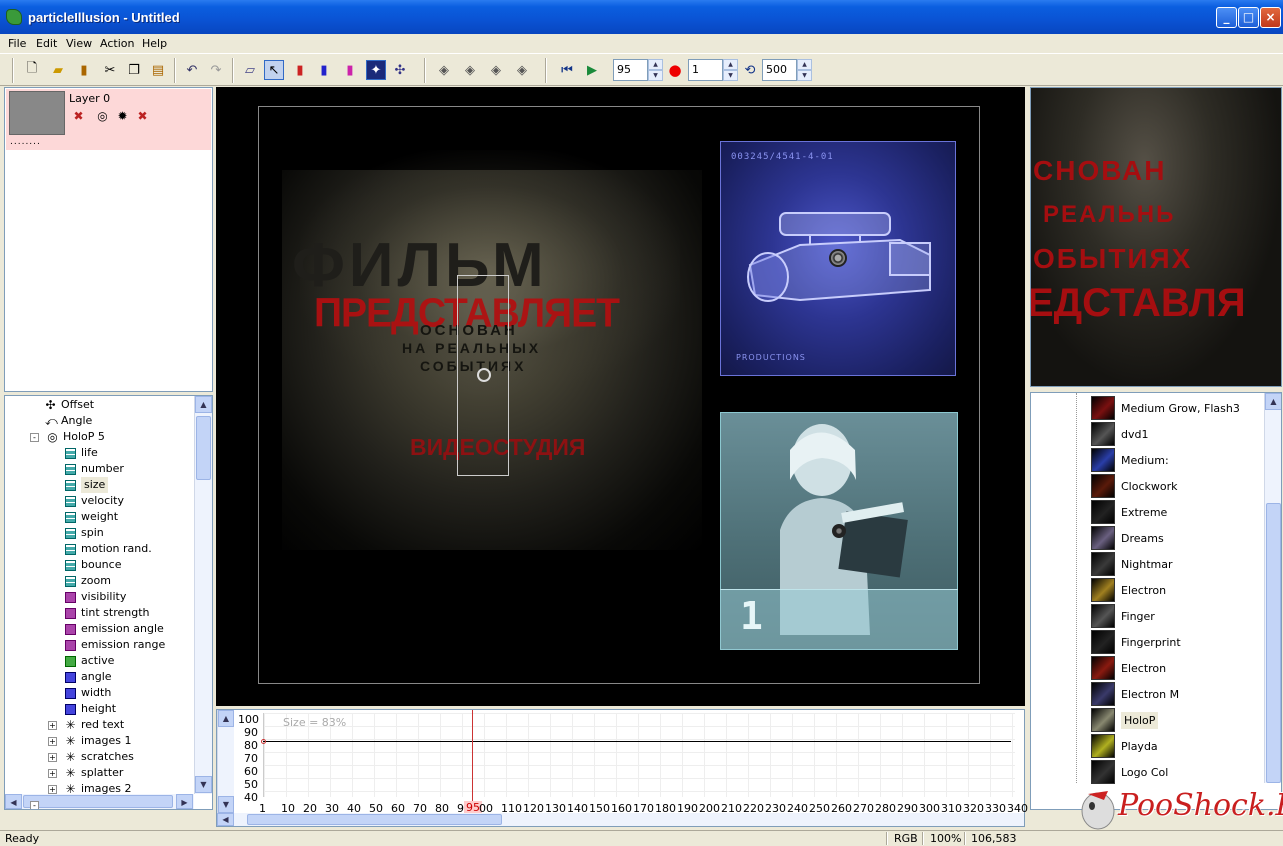  Describe the element at coordinates (108, 549) in the screenshot. I see `tree-item: motion rand.` at that location.